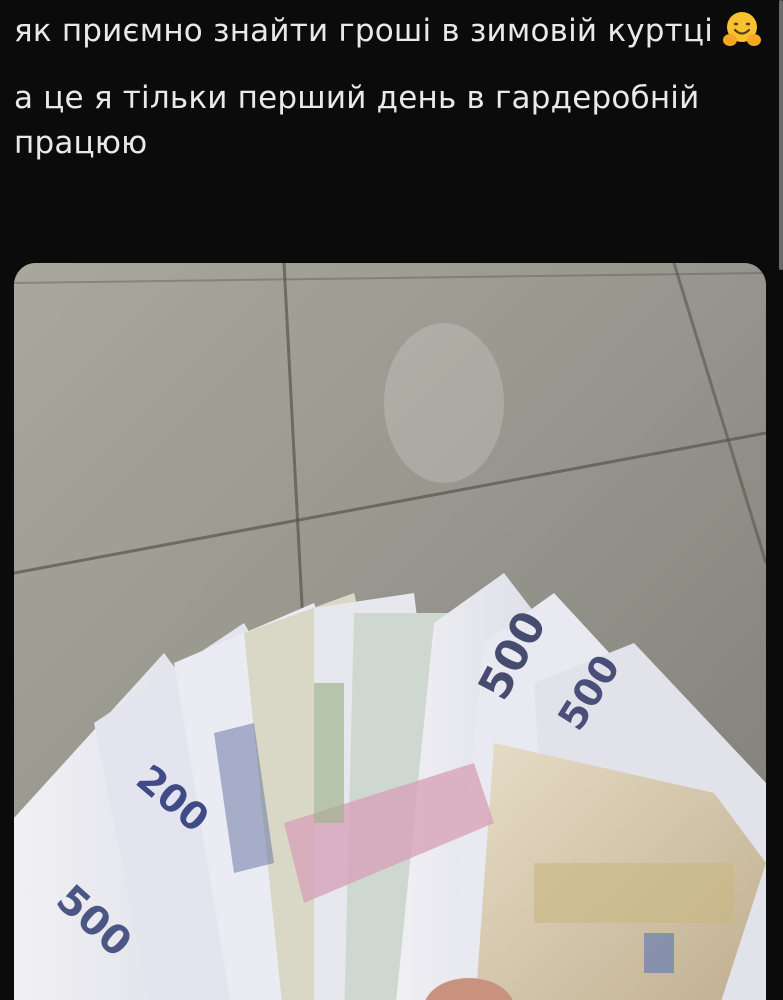 This screenshot has width=783, height=1000. What do you see at coordinates (781, 135) in the screenshot?
I see `scrollbar` at bounding box center [781, 135].